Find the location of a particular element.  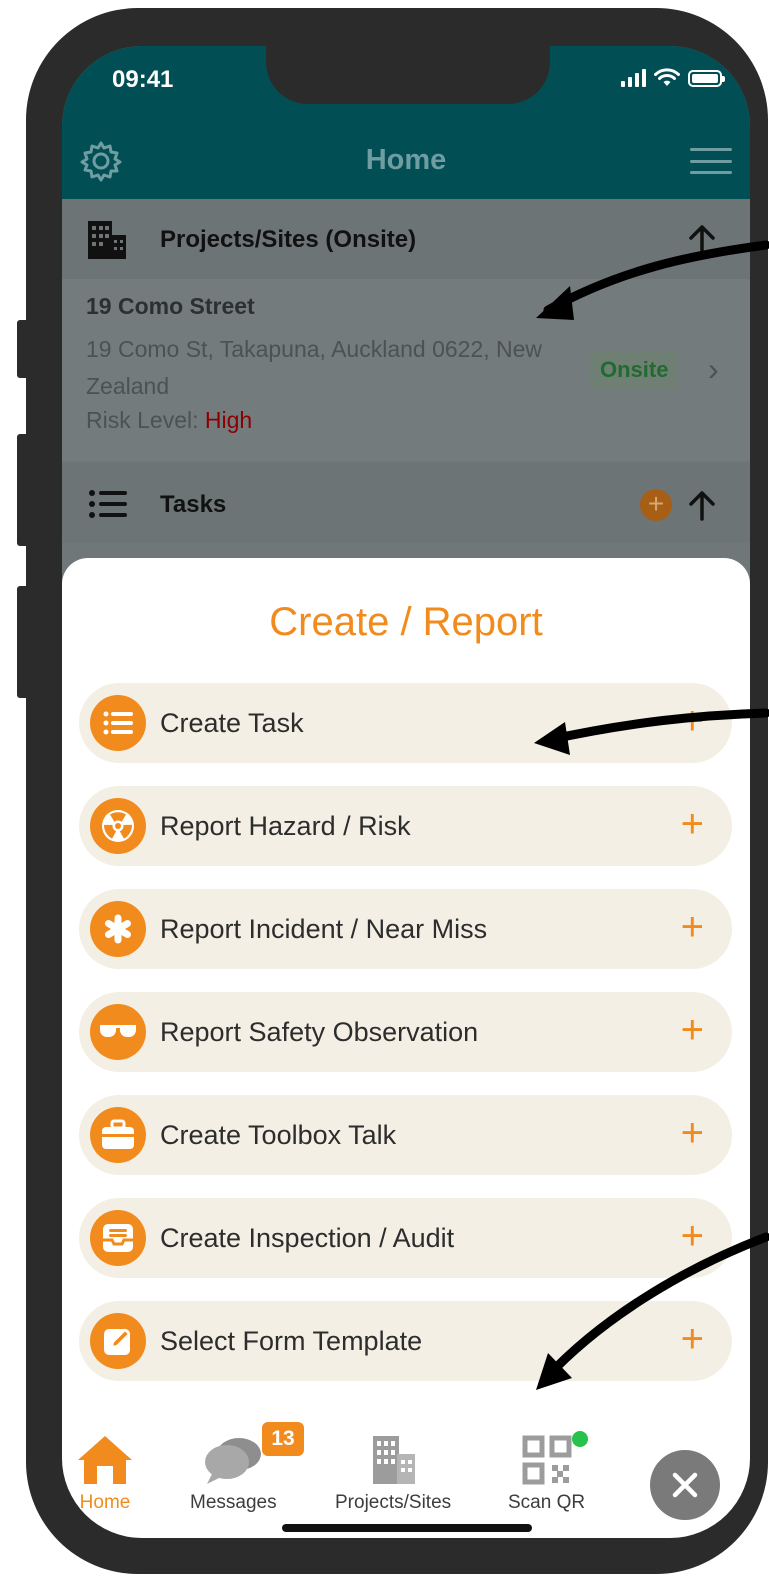

site-name: 19 Como Street is located at coordinates (170, 306).